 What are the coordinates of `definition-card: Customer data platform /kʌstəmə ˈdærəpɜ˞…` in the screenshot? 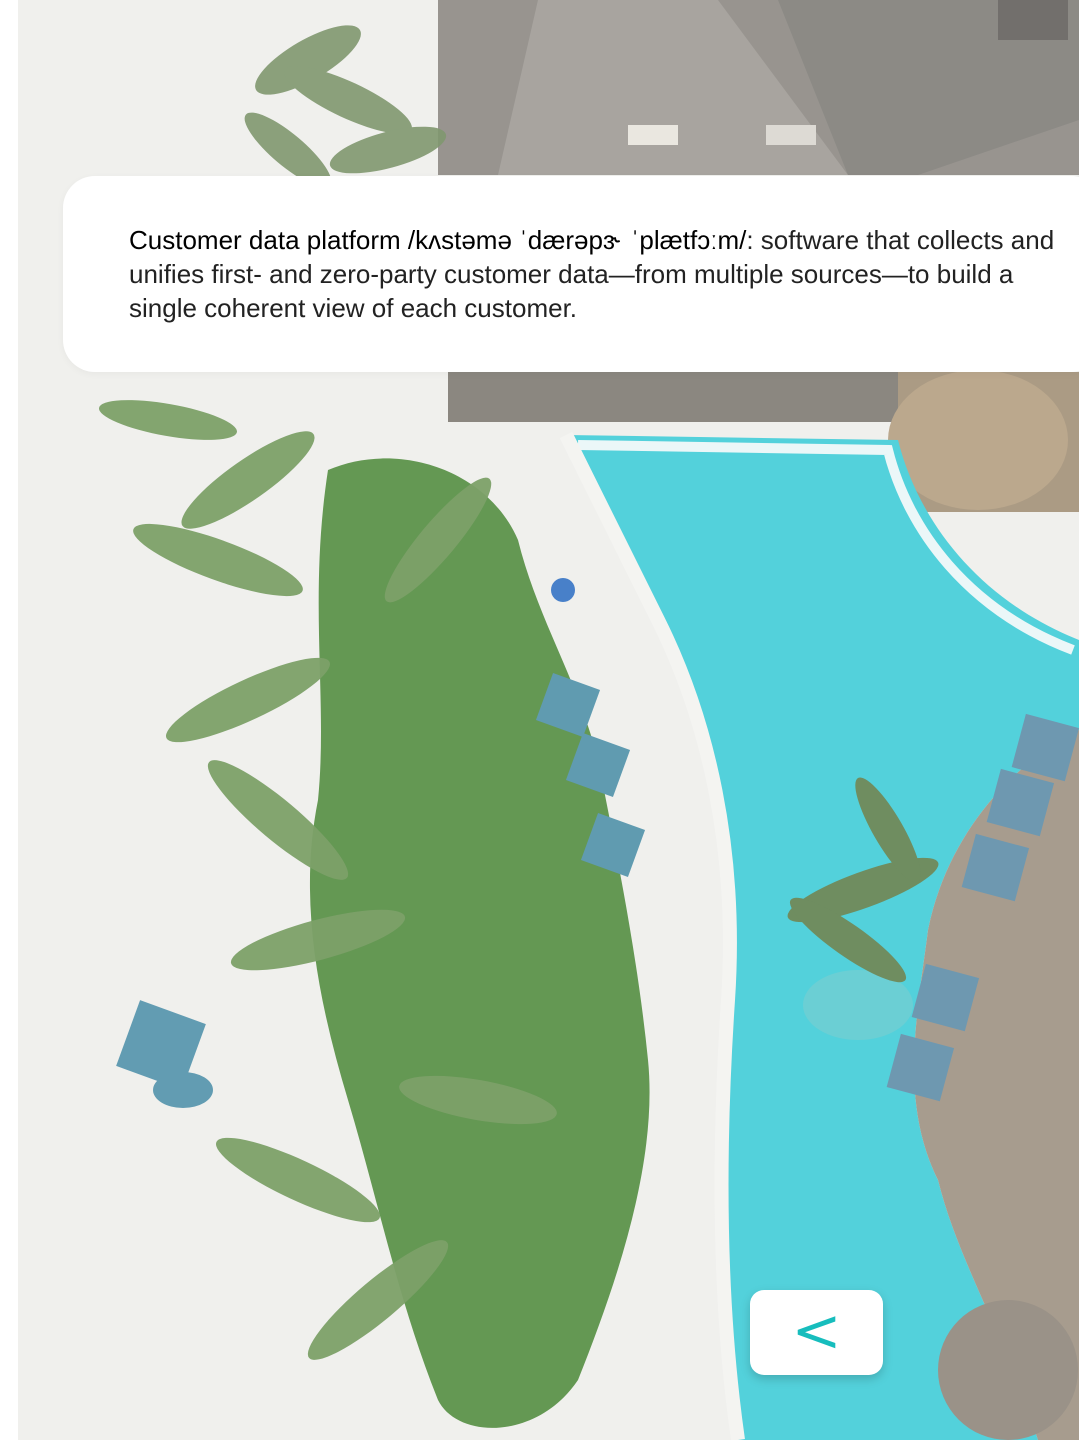 It's located at (571, 274).